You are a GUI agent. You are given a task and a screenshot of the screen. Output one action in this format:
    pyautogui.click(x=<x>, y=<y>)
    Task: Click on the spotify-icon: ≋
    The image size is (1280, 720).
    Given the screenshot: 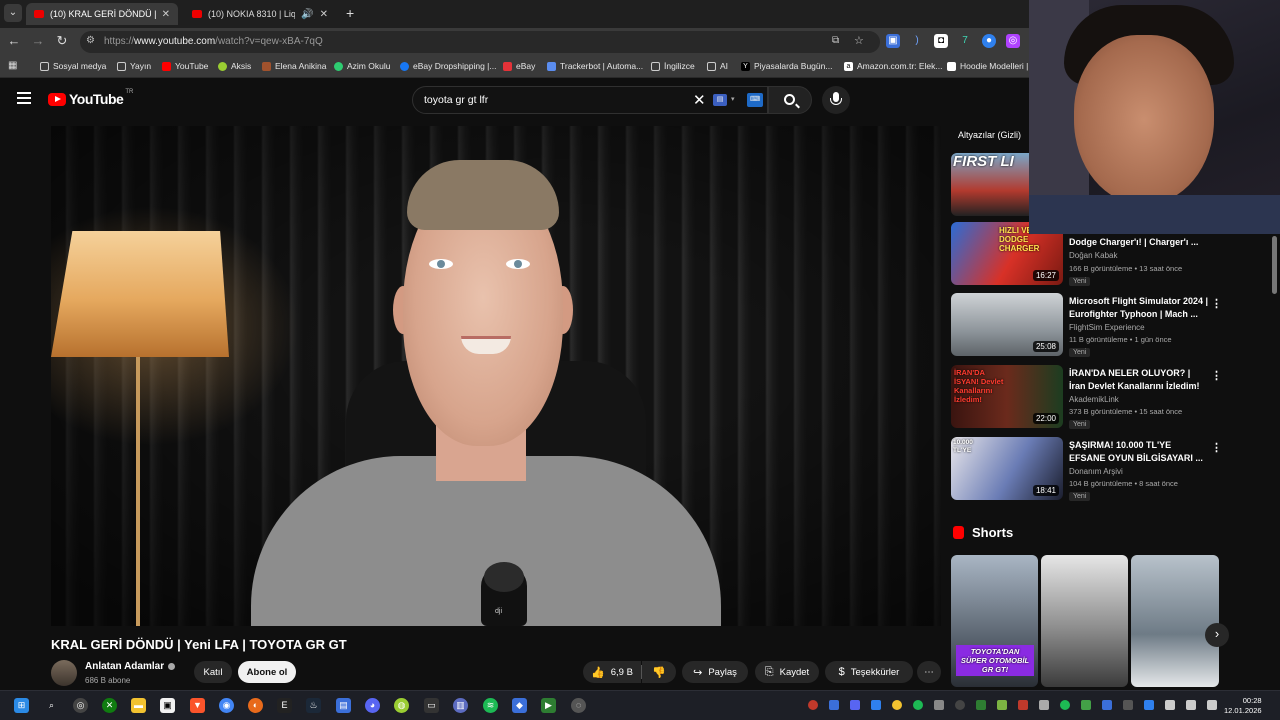 What is the action you would take?
    pyautogui.click(x=490, y=705)
    